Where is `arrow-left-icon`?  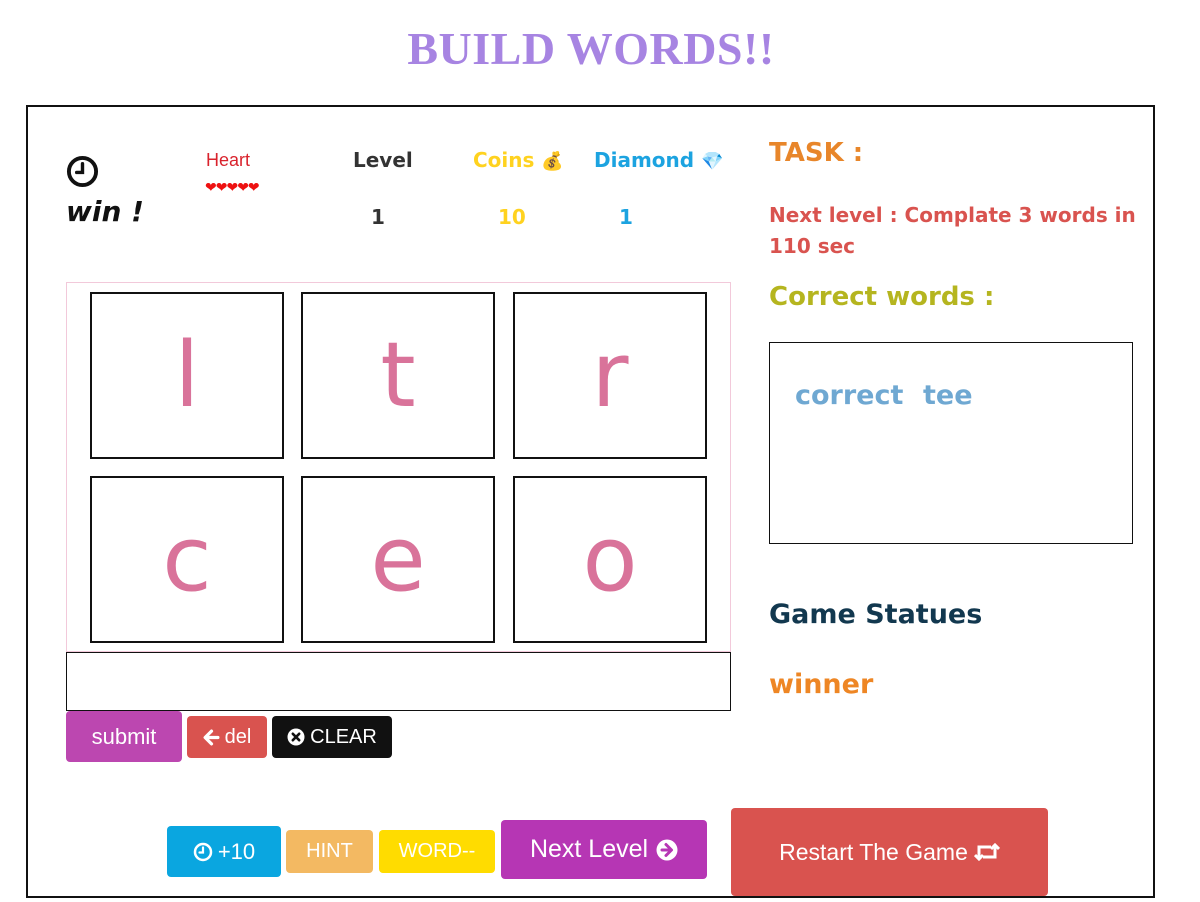
arrow-left-icon is located at coordinates (211, 737).